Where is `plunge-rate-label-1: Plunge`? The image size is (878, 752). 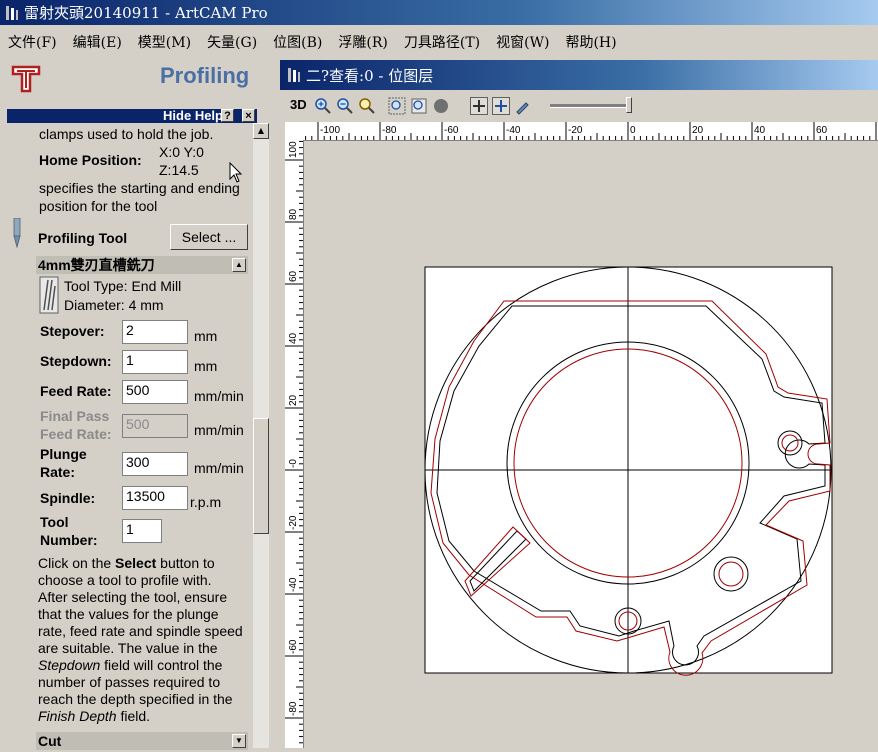
plunge-rate-label-1: Plunge is located at coordinates (63, 454).